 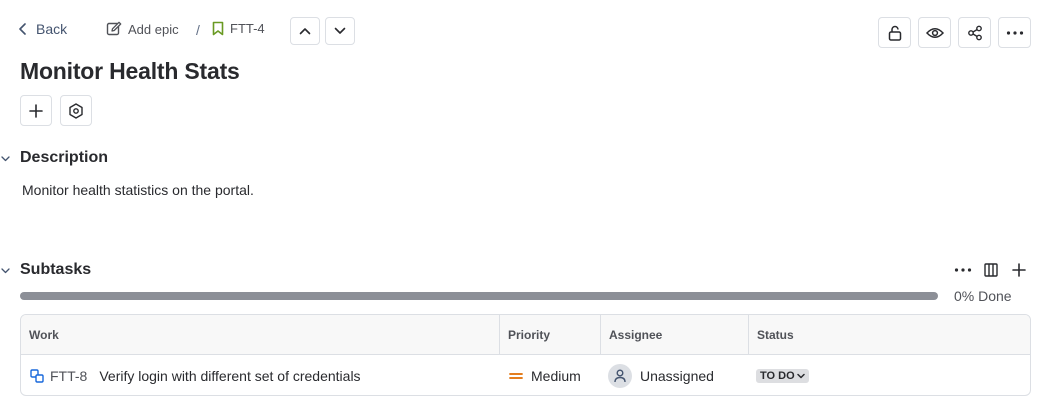 I want to click on progress-label: 0% Done, so click(x=983, y=296).